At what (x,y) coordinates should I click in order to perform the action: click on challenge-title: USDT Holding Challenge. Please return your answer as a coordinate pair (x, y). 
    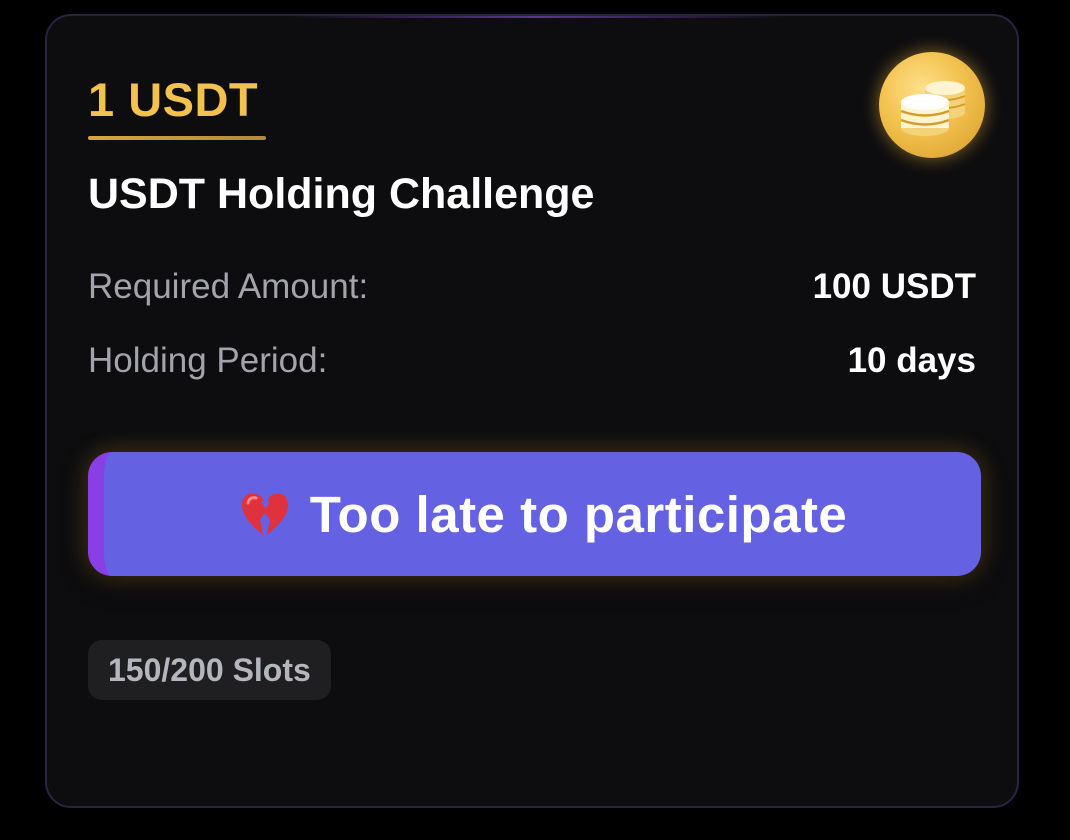
    Looking at the image, I should click on (341, 194).